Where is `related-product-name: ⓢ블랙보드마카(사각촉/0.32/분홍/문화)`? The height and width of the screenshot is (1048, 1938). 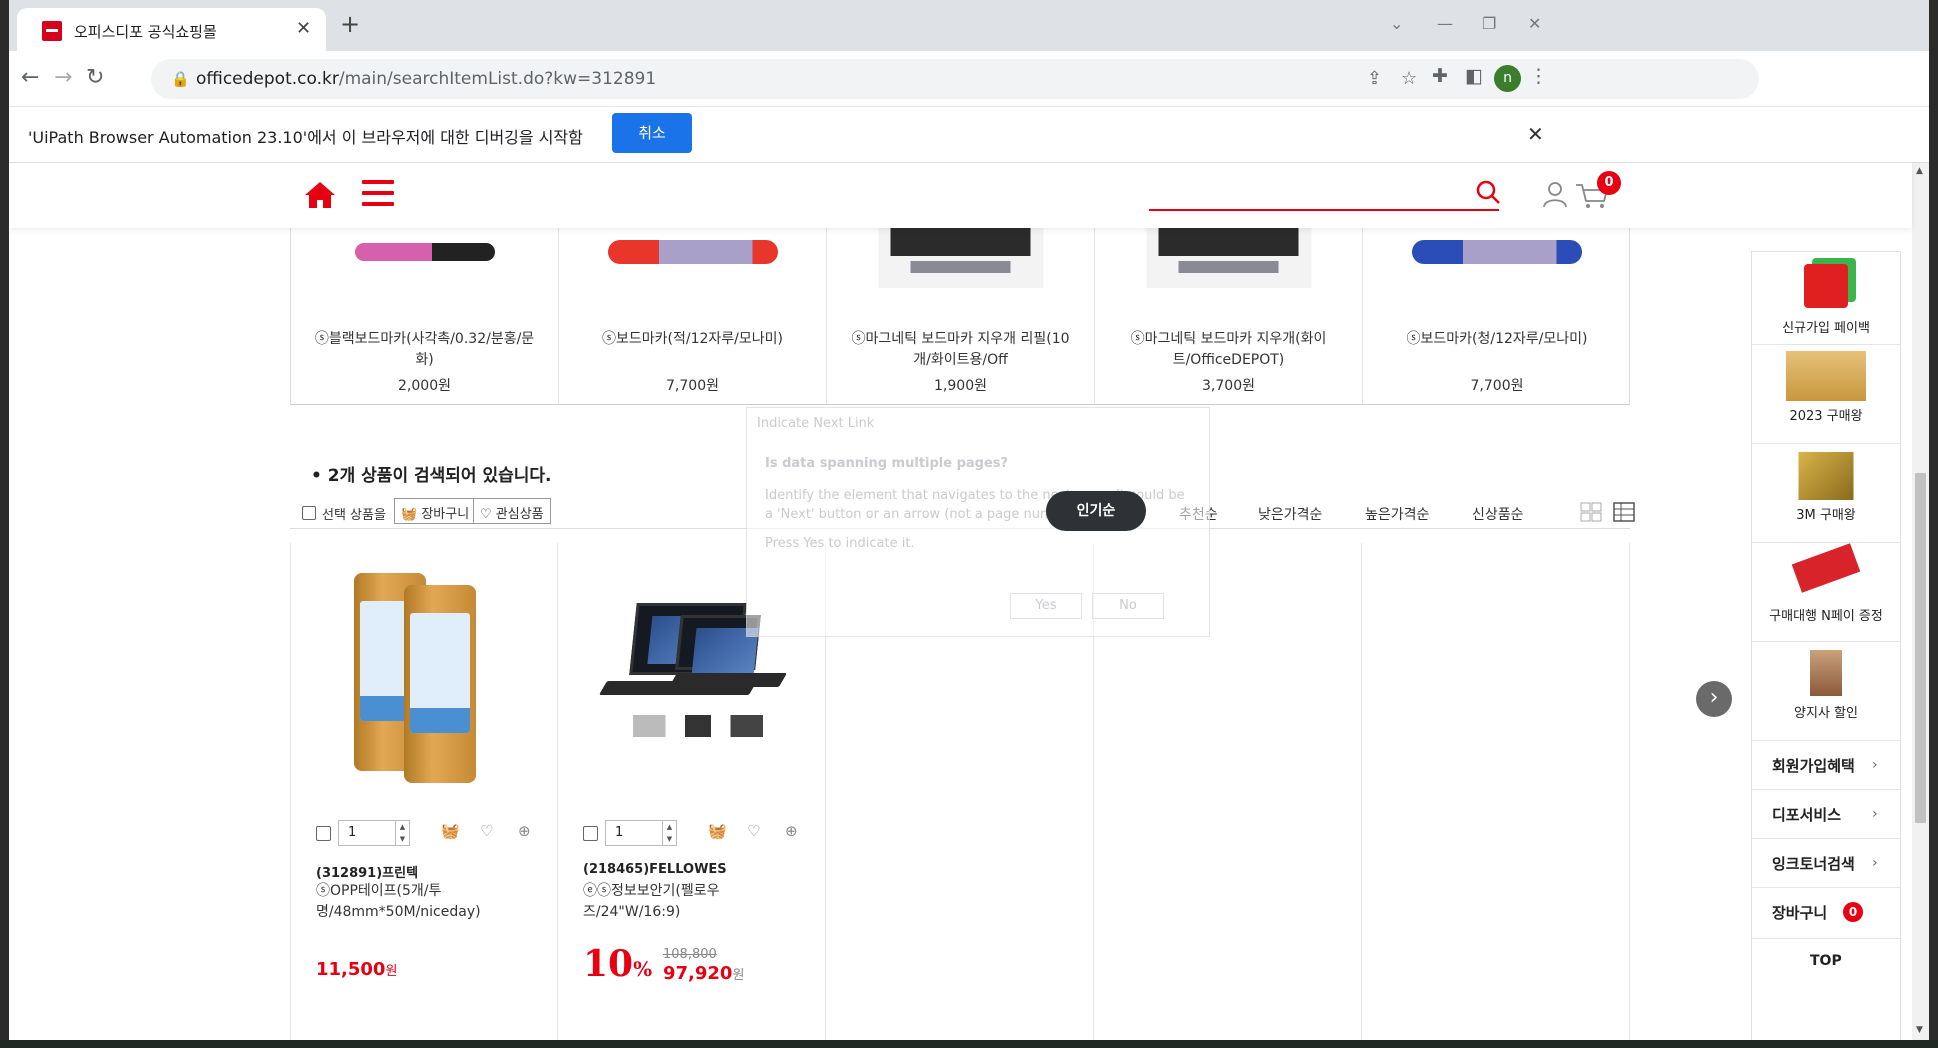
related-product-name: ⓢ블랙보드마카(사각촉/0.32/분홍/문화) is located at coordinates (424, 350).